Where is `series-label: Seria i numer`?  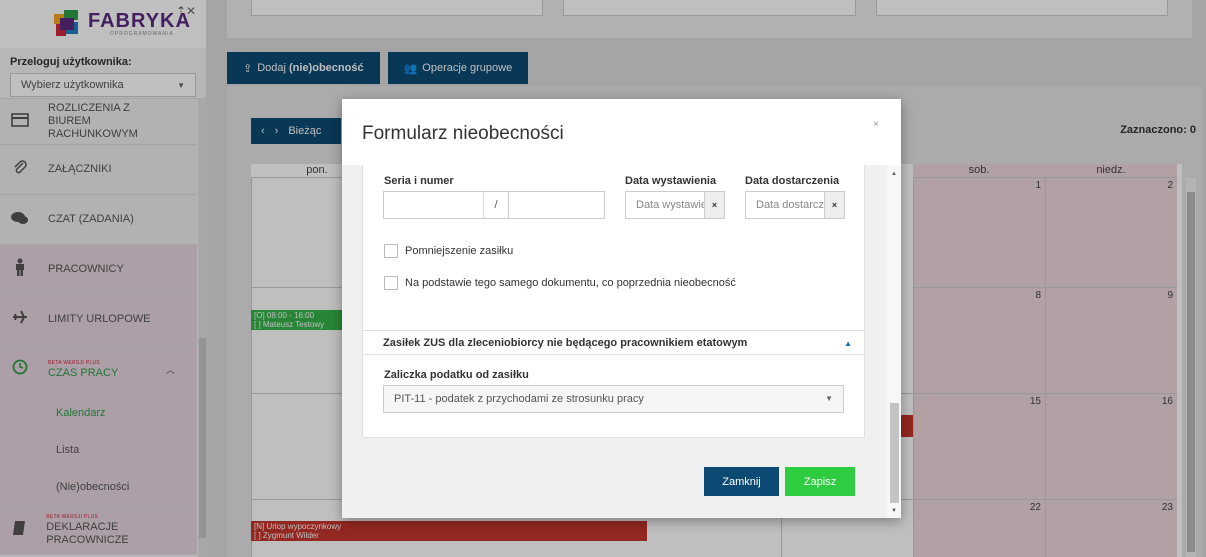
series-label: Seria i numer is located at coordinates (419, 181).